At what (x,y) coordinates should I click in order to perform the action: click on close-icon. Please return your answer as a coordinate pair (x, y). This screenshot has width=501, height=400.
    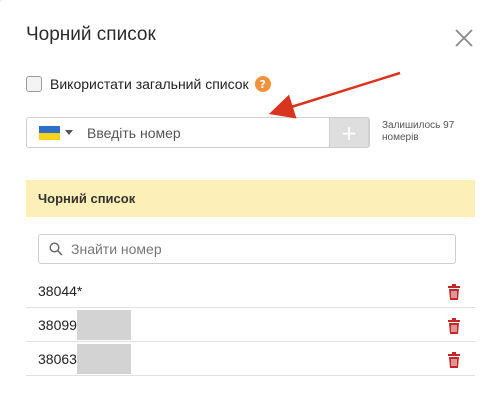
    Looking at the image, I should click on (464, 38).